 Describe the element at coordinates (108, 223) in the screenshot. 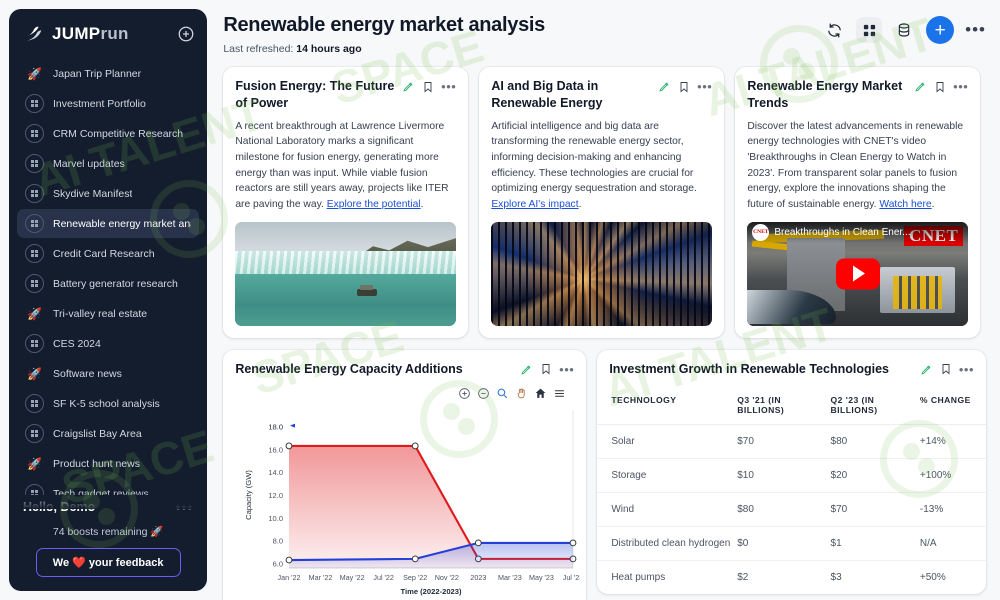

I see `sidebar-item-renewable-energy-market-analys: Renewable energy market analys` at that location.